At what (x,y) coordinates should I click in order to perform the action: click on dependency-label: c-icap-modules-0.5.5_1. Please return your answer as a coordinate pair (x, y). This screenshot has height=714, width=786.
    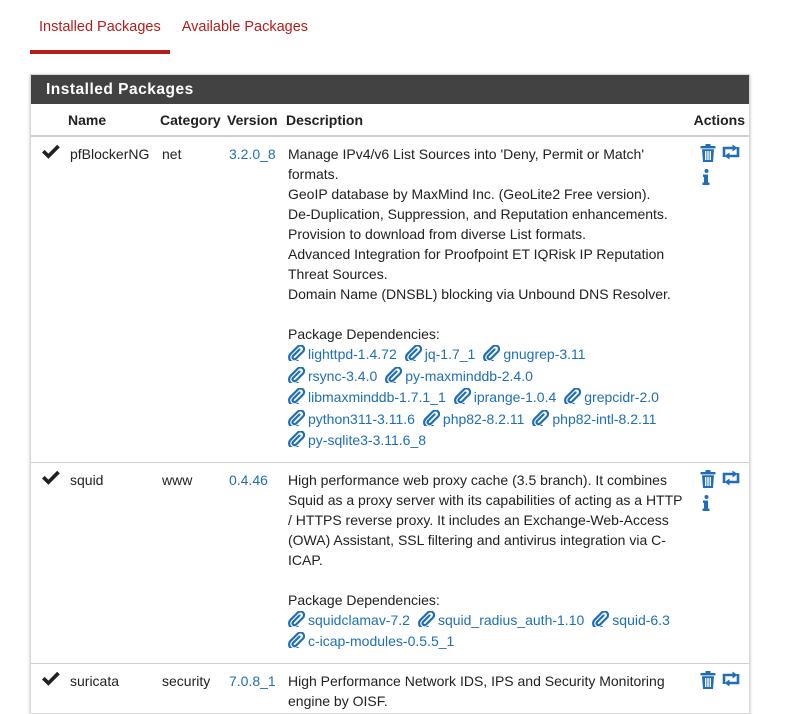
    Looking at the image, I should click on (381, 641).